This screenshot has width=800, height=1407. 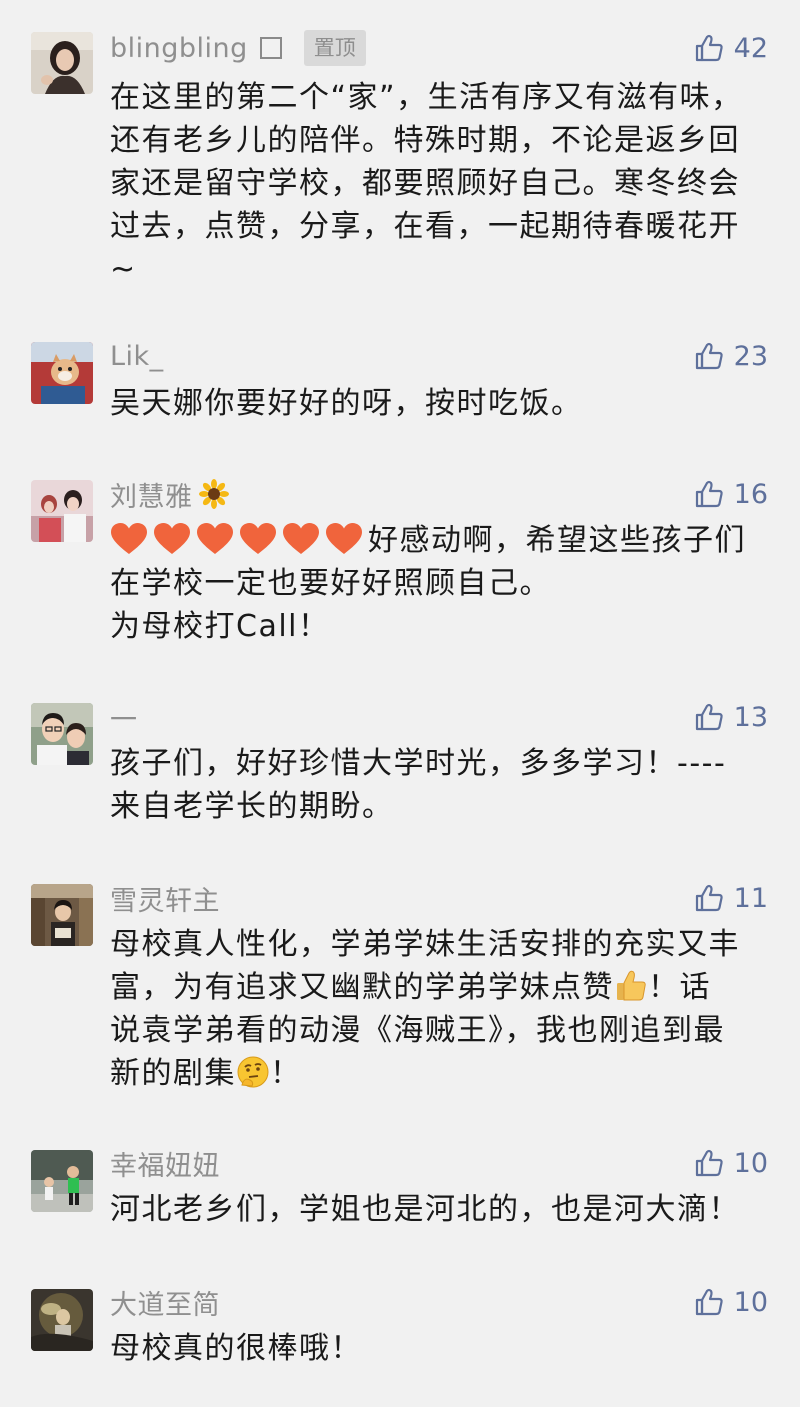 What do you see at coordinates (631, 985) in the screenshot?
I see `thumbs-up-emoji-icon` at bounding box center [631, 985].